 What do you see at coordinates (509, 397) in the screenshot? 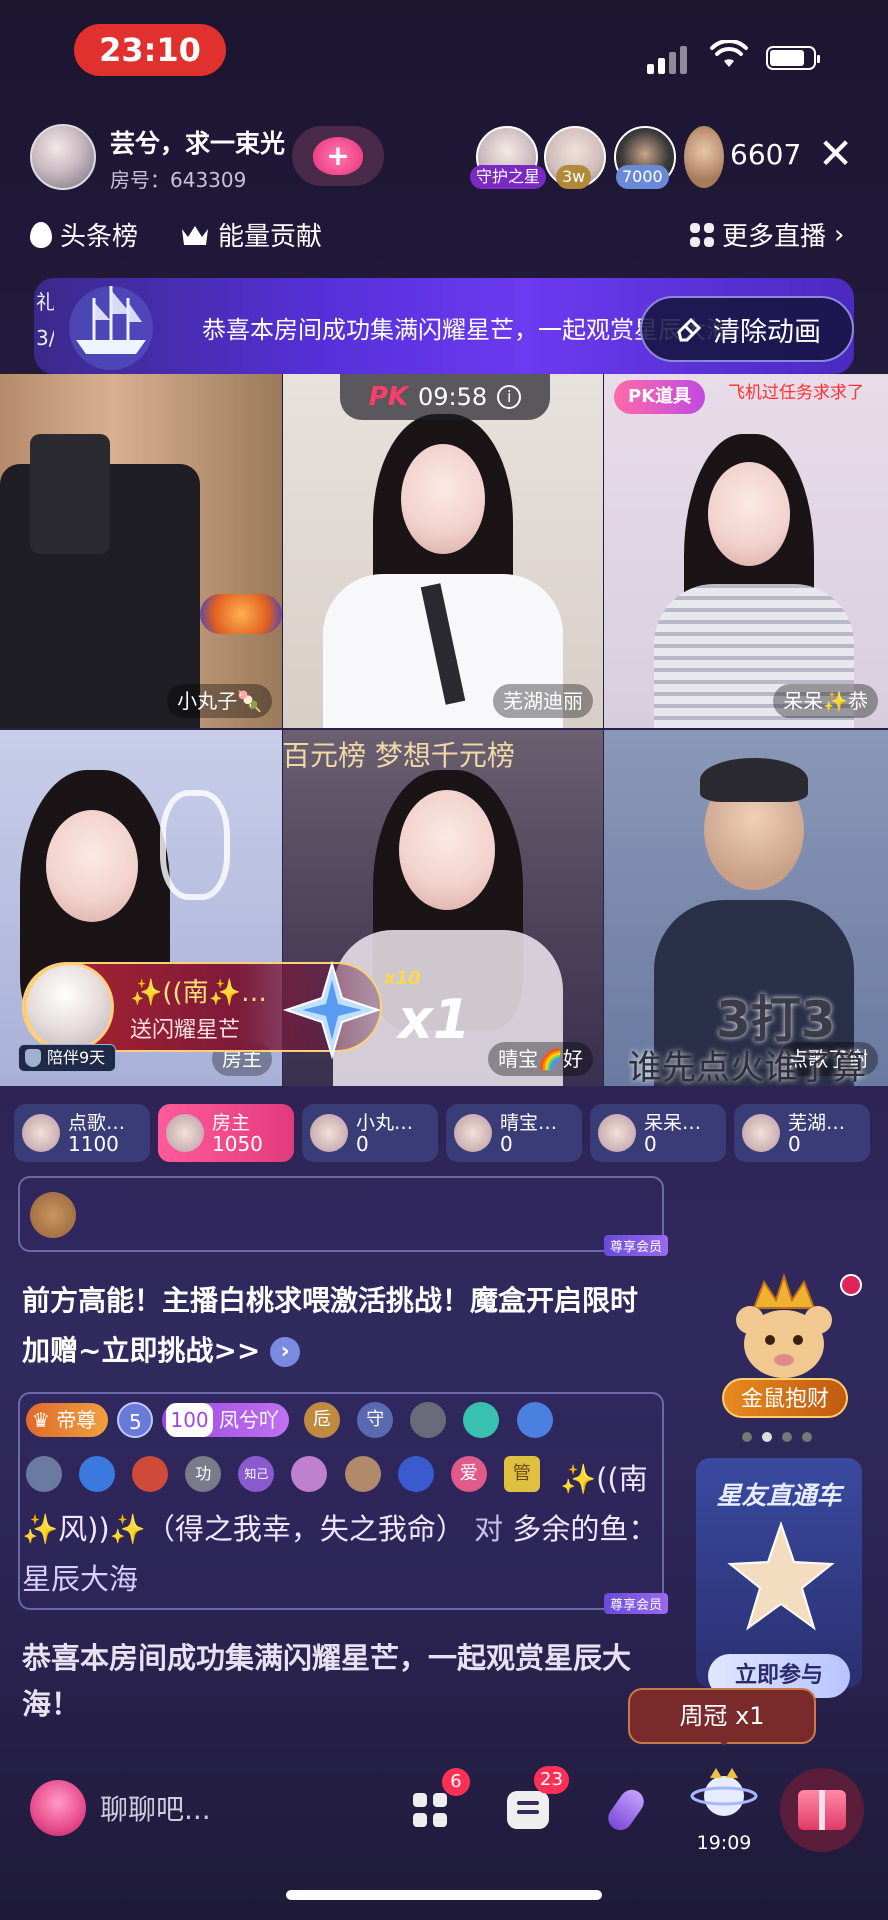
I see `info-icon: i` at bounding box center [509, 397].